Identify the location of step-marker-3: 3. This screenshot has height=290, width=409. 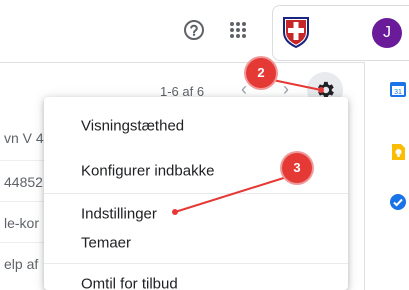
(297, 168).